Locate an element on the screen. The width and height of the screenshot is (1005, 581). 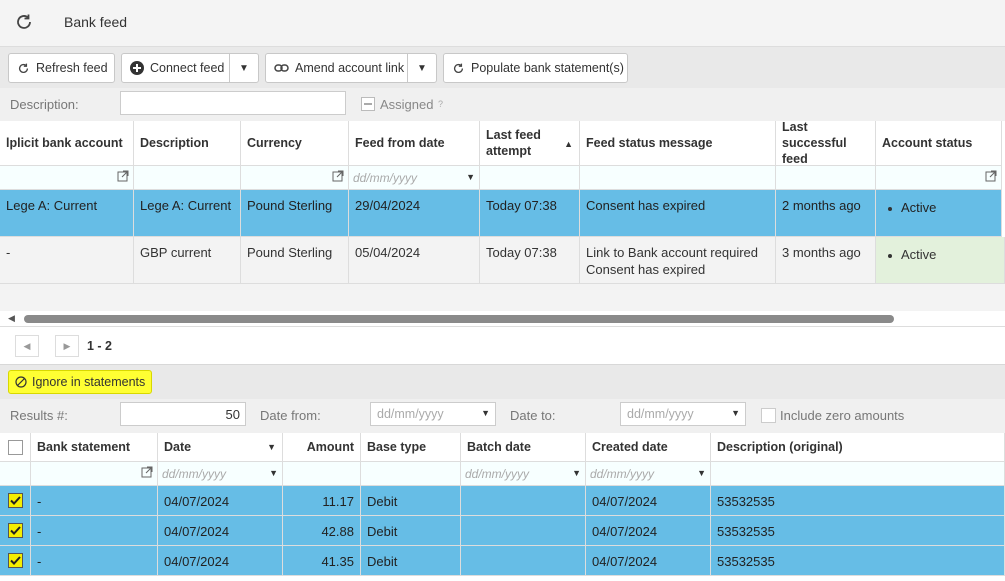
sort-desc-icon: ▼ is located at coordinates (271, 447).